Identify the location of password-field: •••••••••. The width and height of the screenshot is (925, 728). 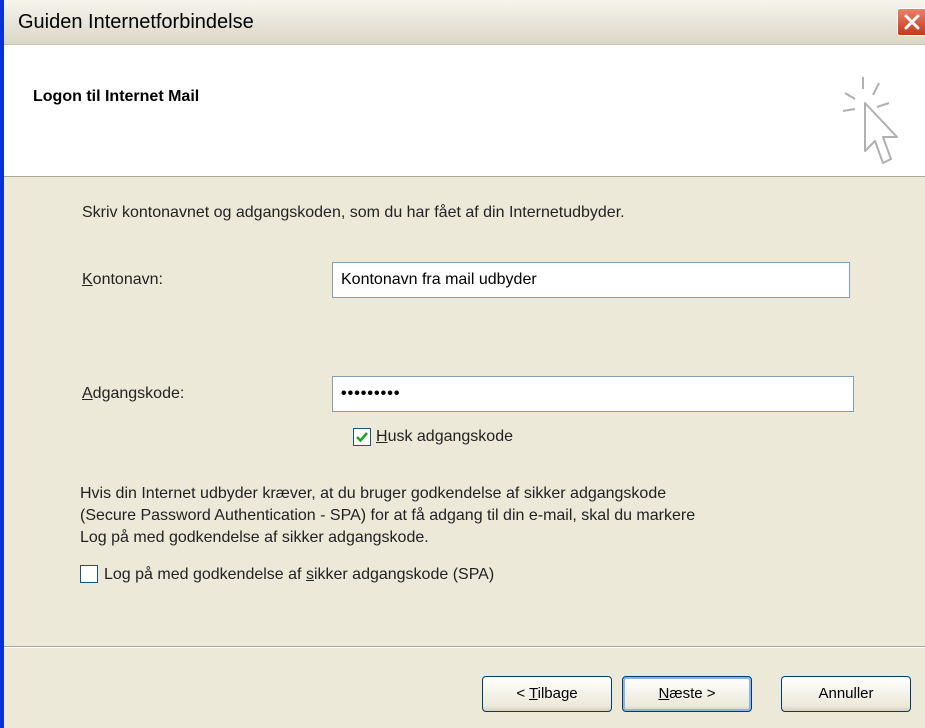
(593, 394).